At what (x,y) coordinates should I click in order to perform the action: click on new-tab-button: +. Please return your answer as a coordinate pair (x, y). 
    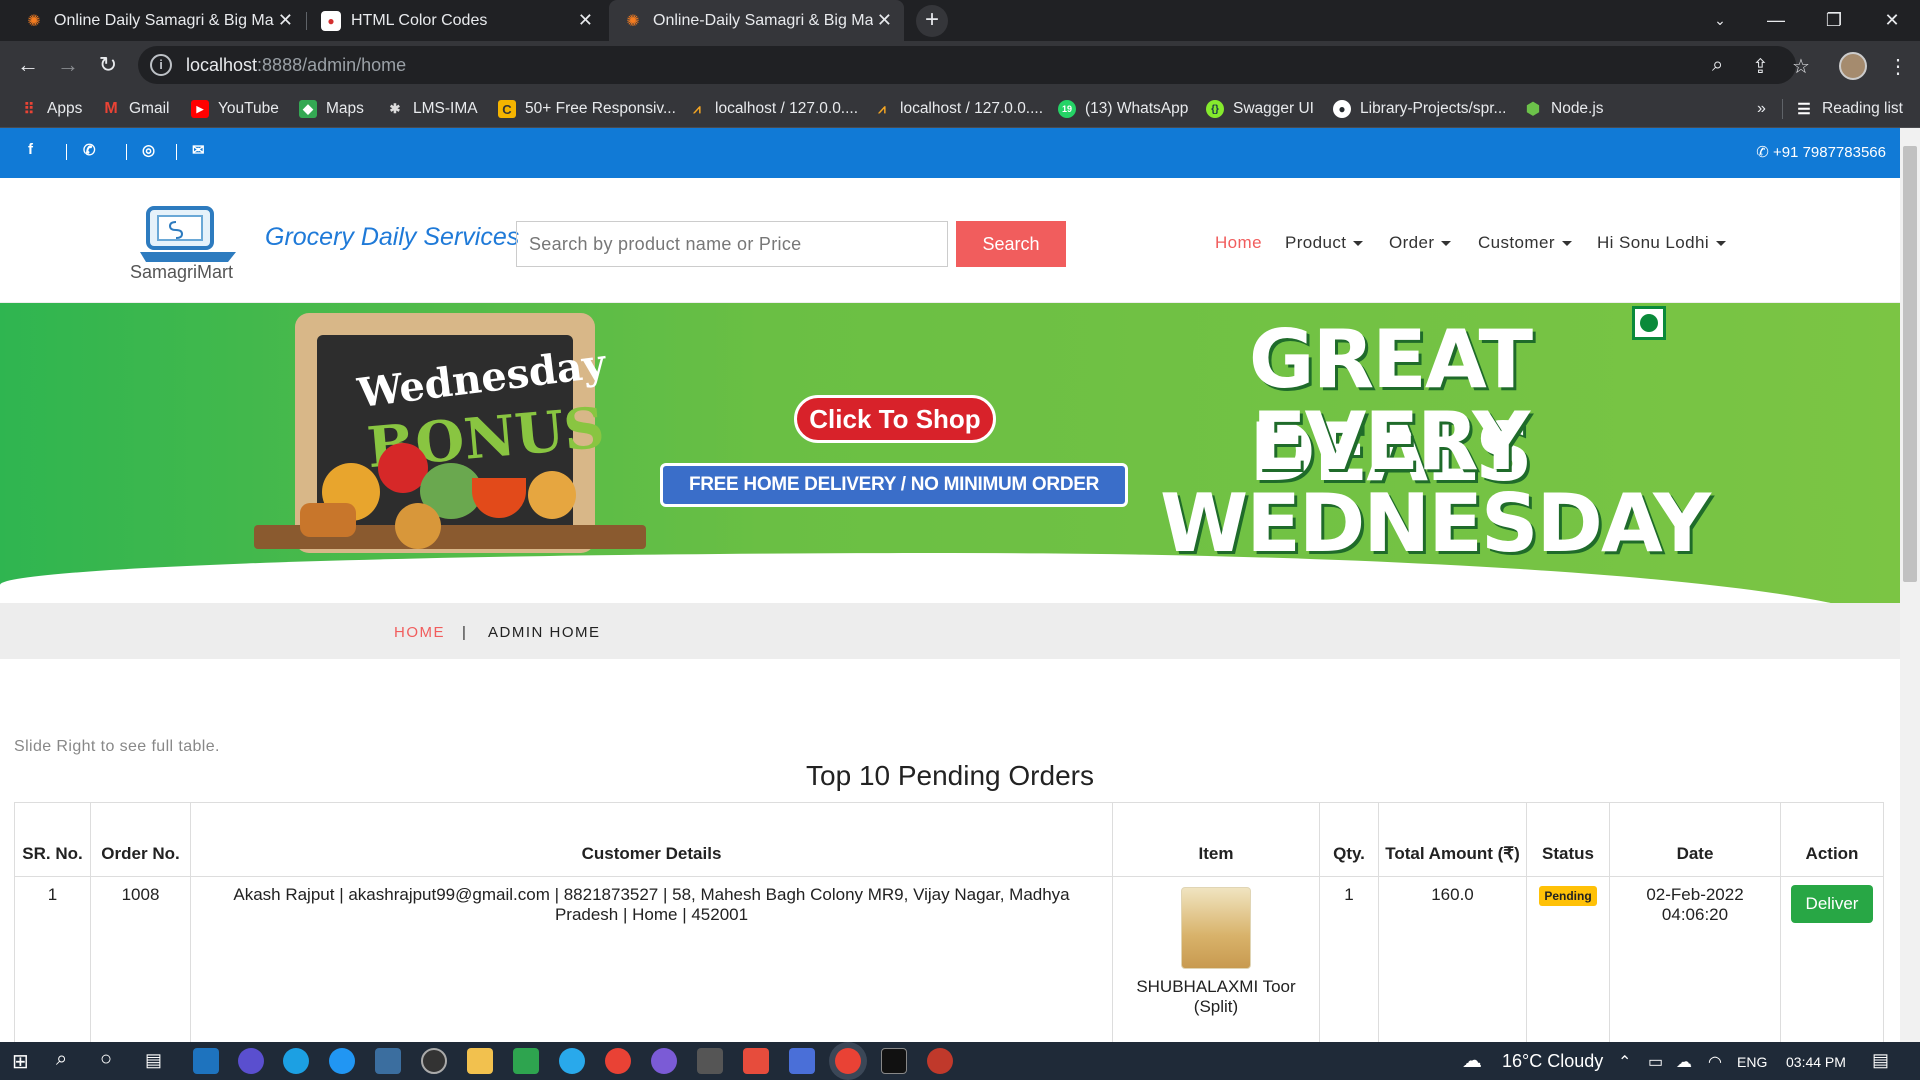
    Looking at the image, I should click on (932, 21).